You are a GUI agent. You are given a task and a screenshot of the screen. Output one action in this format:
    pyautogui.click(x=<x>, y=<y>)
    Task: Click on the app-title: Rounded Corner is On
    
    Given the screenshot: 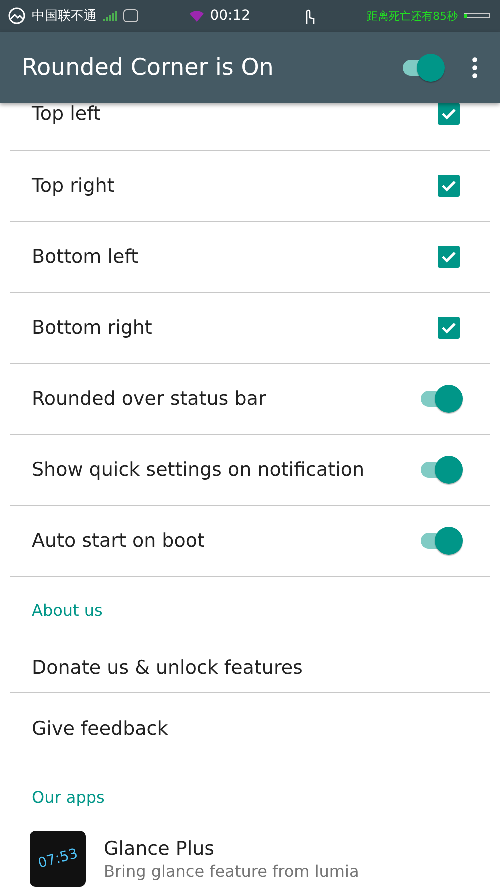 What is the action you would take?
    pyautogui.click(x=148, y=67)
    